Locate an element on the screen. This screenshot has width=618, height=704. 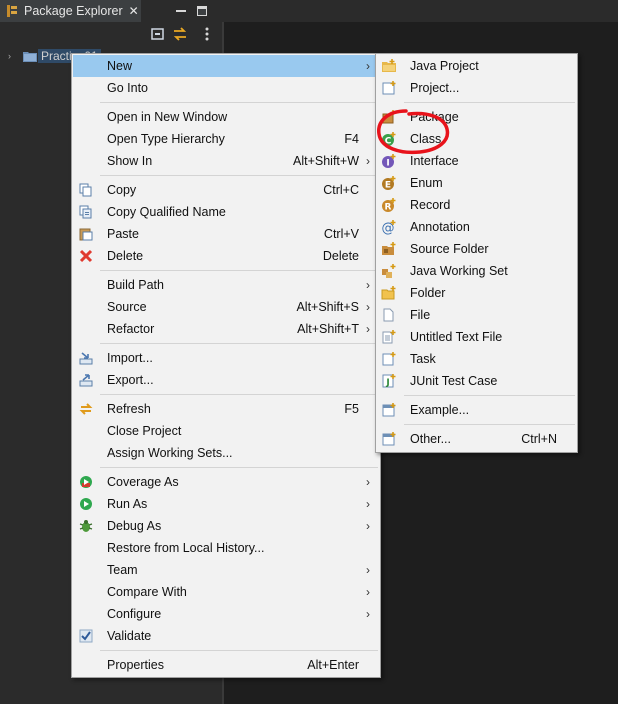
run-icon is located at coordinates (86, 504).